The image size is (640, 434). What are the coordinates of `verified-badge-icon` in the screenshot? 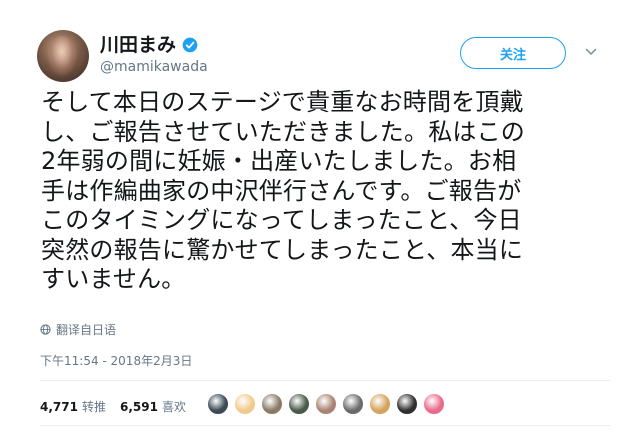 It's located at (190, 45).